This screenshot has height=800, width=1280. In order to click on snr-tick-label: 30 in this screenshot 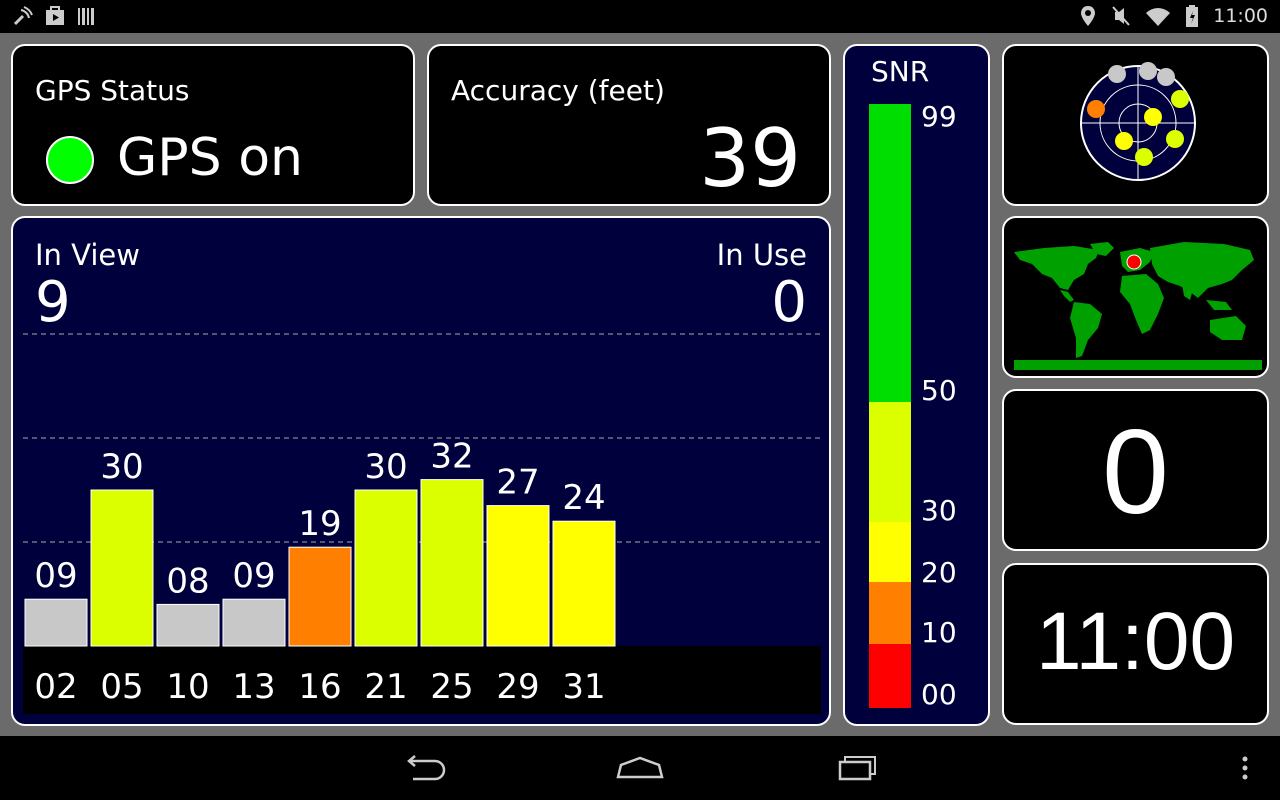, I will do `click(939, 510)`.